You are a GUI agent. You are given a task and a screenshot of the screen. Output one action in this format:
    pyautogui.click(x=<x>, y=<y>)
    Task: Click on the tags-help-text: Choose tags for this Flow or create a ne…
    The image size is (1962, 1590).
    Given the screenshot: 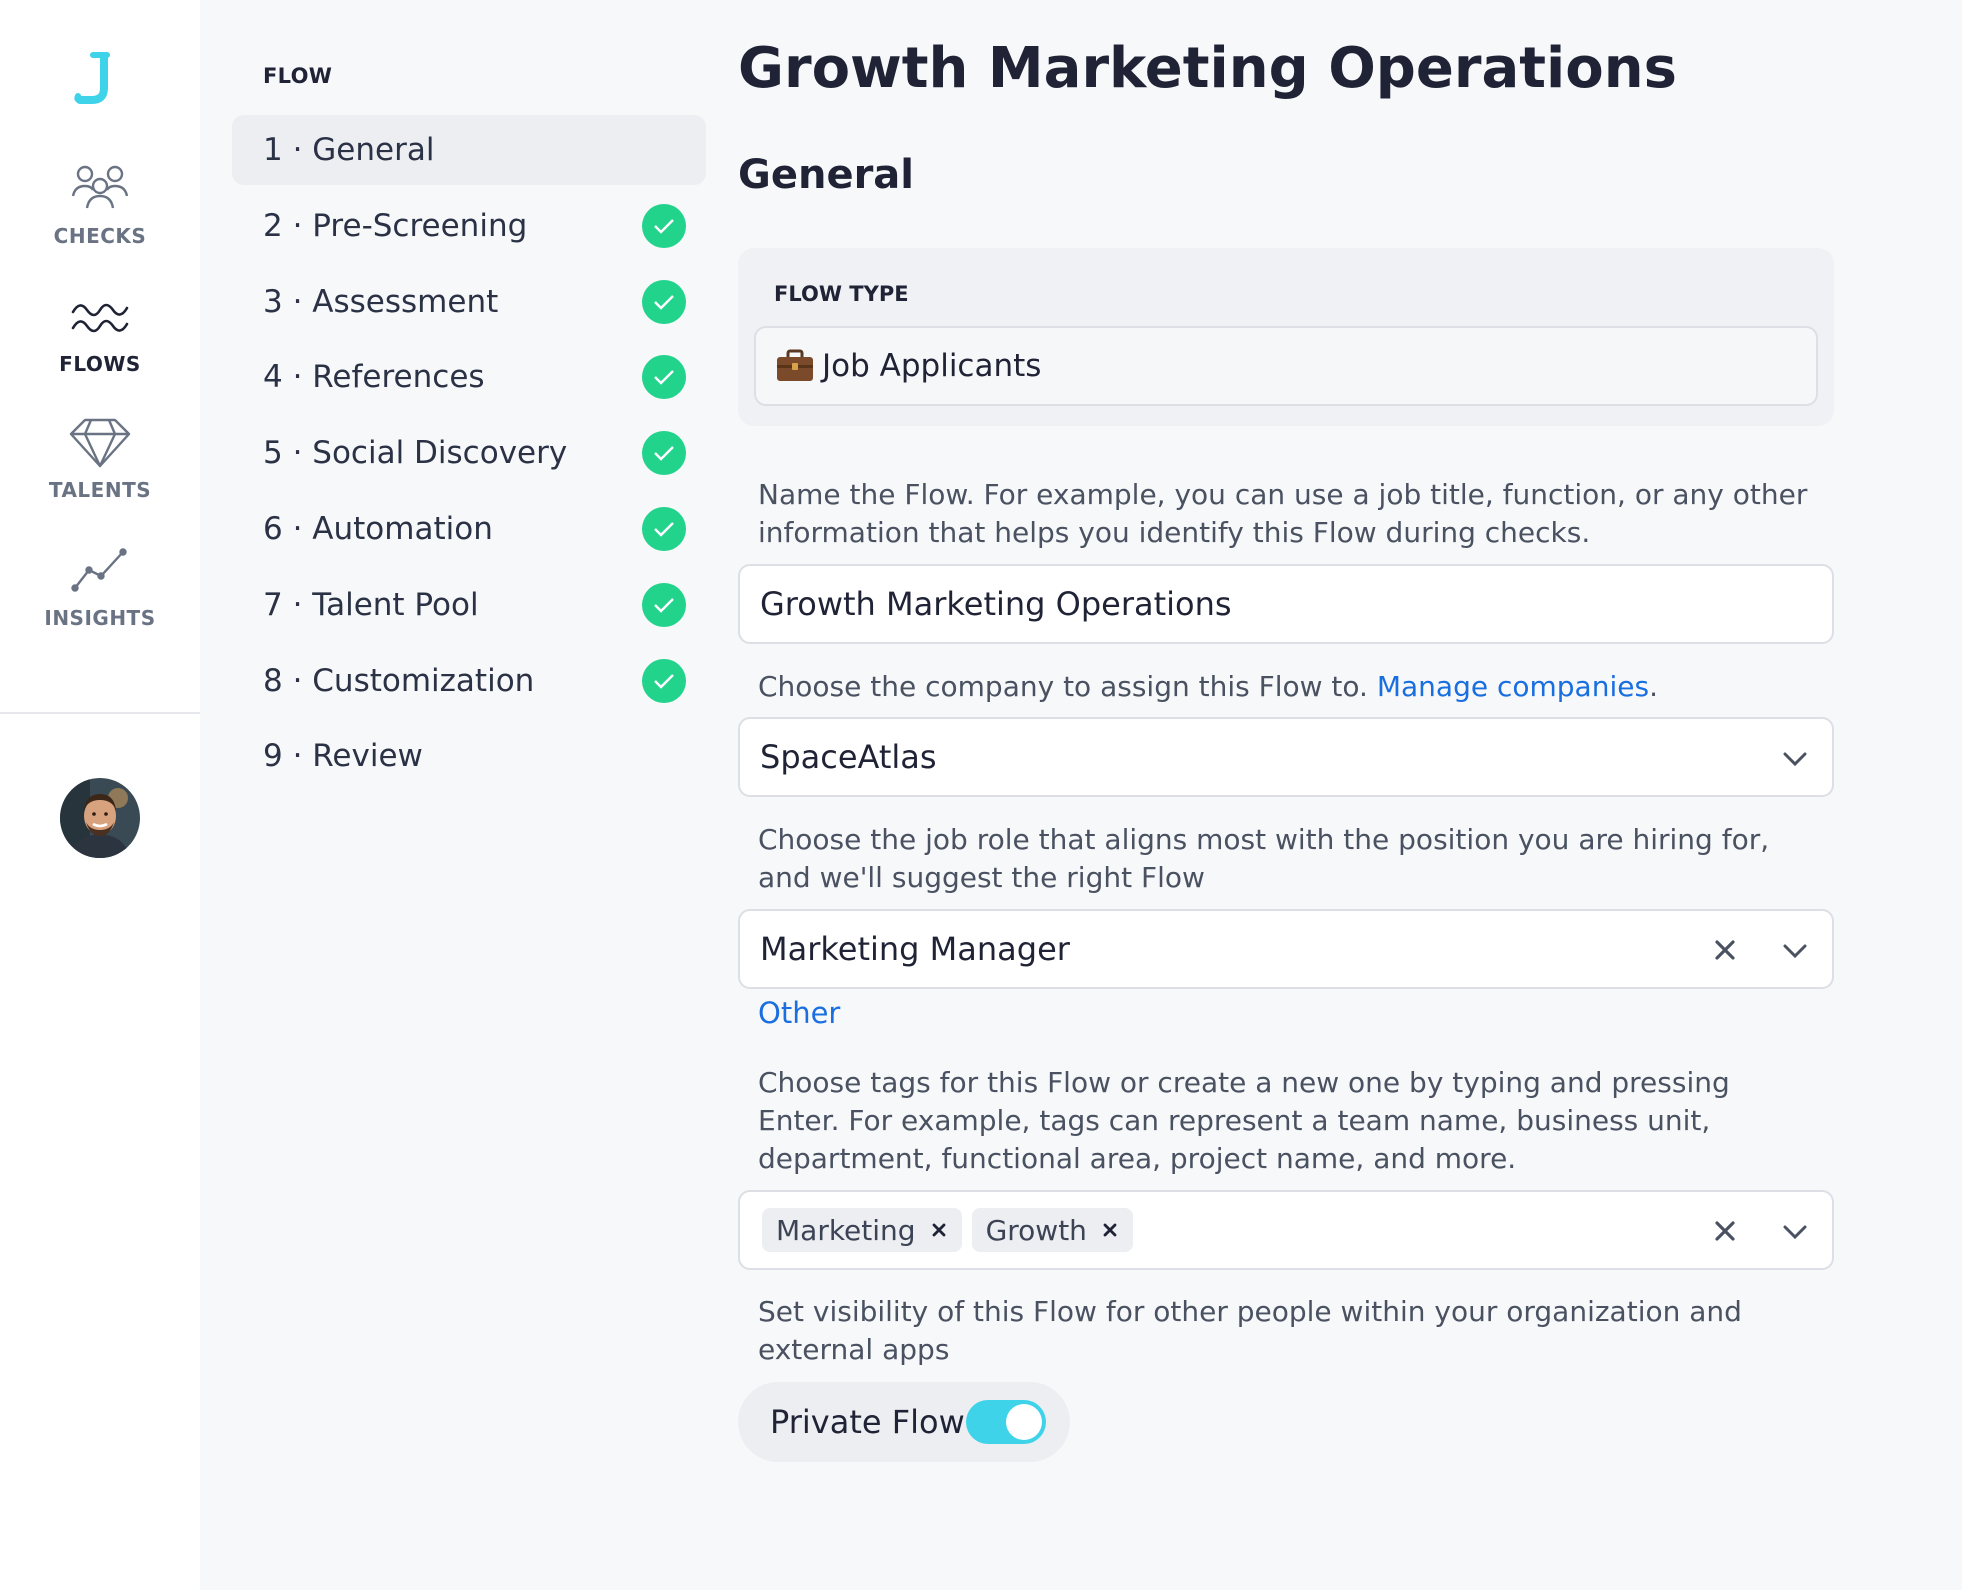 What is the action you would take?
    pyautogui.click(x=1244, y=1120)
    